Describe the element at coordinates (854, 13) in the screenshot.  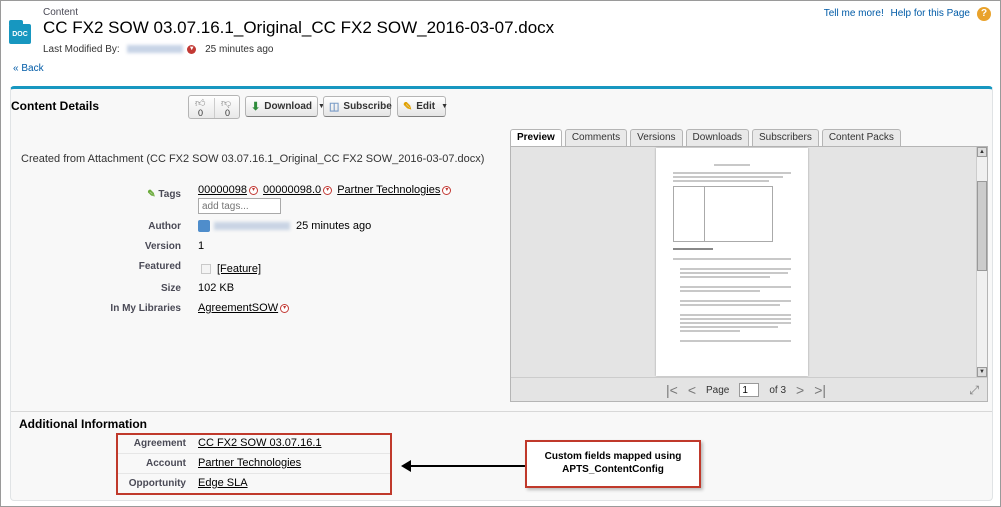
I see `tell-me-more-link: Tell me more!` at that location.